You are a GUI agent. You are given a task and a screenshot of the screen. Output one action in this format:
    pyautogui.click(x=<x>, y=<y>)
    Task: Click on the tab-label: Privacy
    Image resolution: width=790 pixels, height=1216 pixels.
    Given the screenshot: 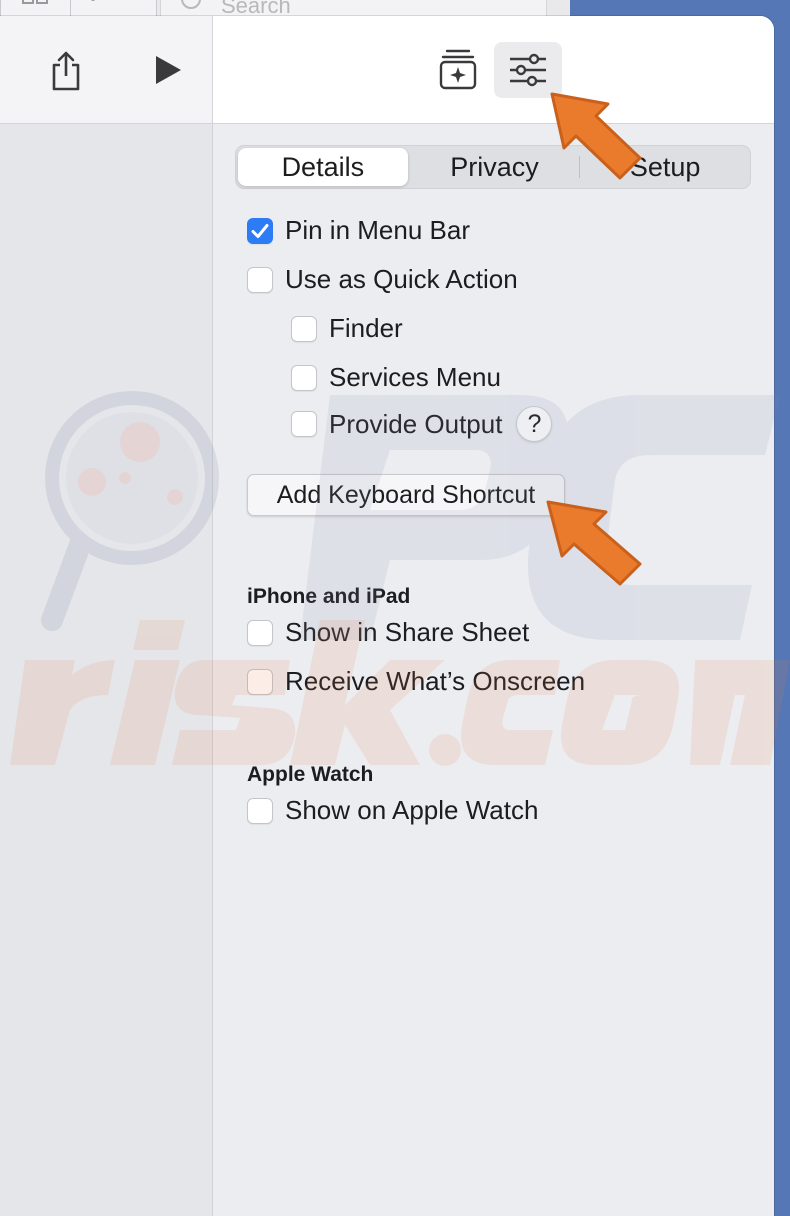 What is the action you would take?
    pyautogui.click(x=494, y=166)
    